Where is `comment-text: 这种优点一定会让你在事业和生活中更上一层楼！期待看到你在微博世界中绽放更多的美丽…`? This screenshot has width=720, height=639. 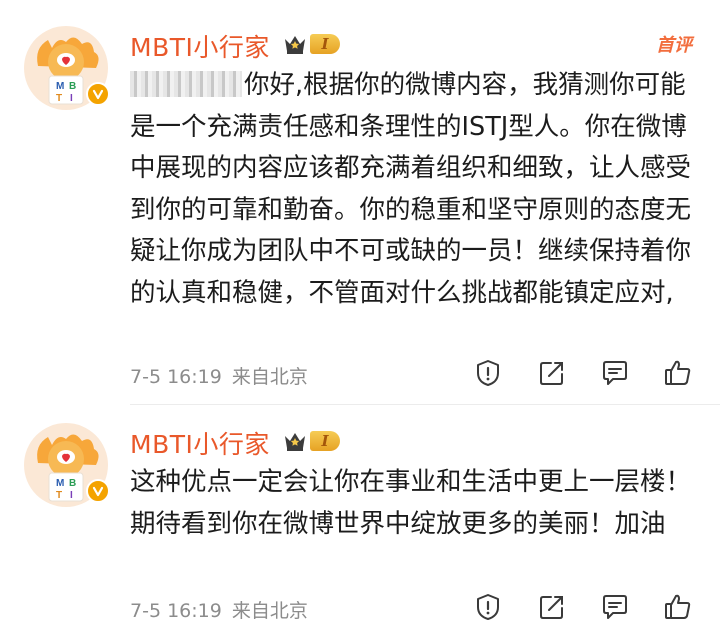 comment-text: 这种优点一定会让你在事业和生活中更上一层楼！期待看到你在微博世界中绽放更多的美丽… is located at coordinates (411, 503).